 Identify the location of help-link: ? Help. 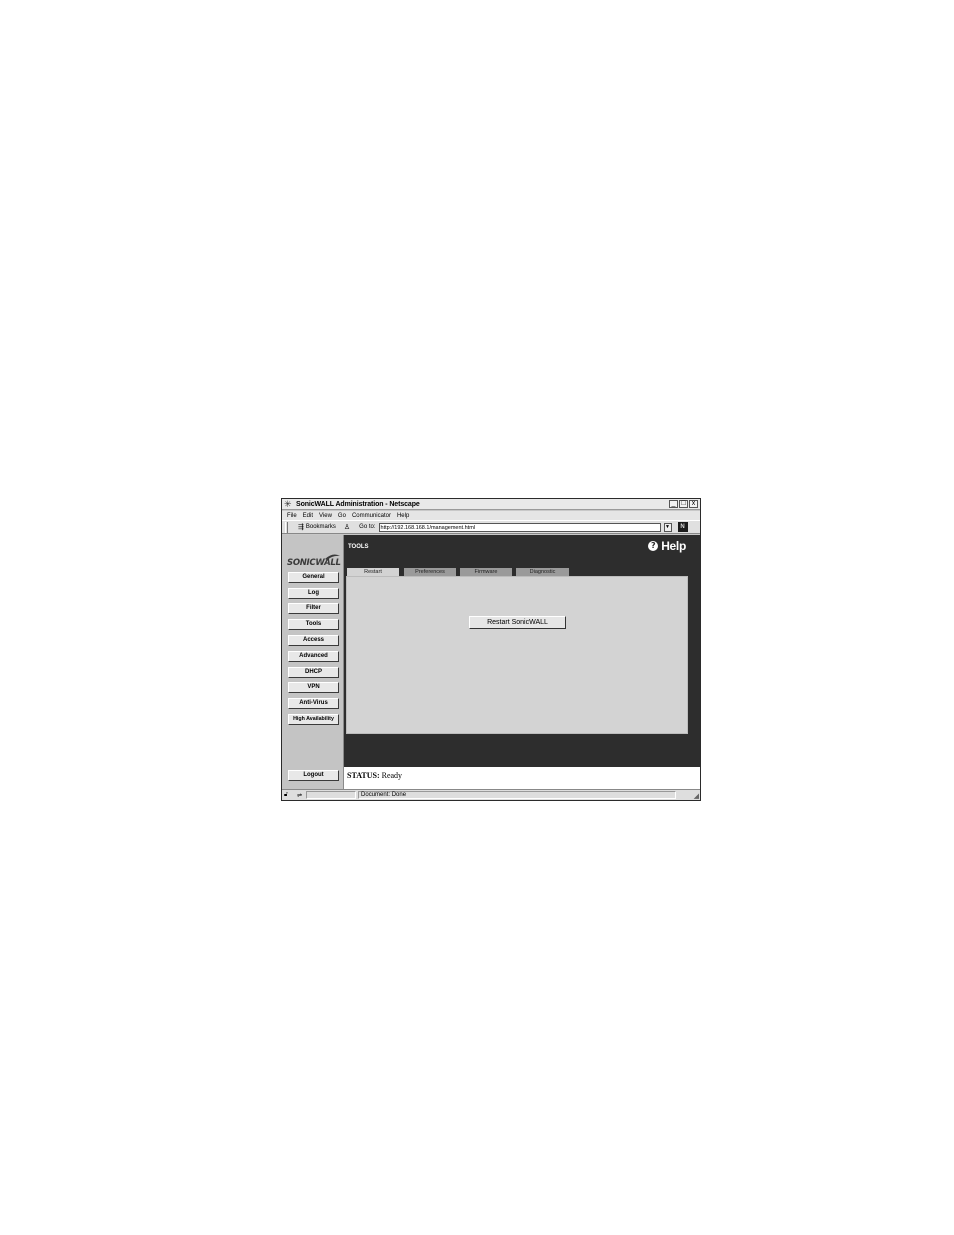
(667, 546).